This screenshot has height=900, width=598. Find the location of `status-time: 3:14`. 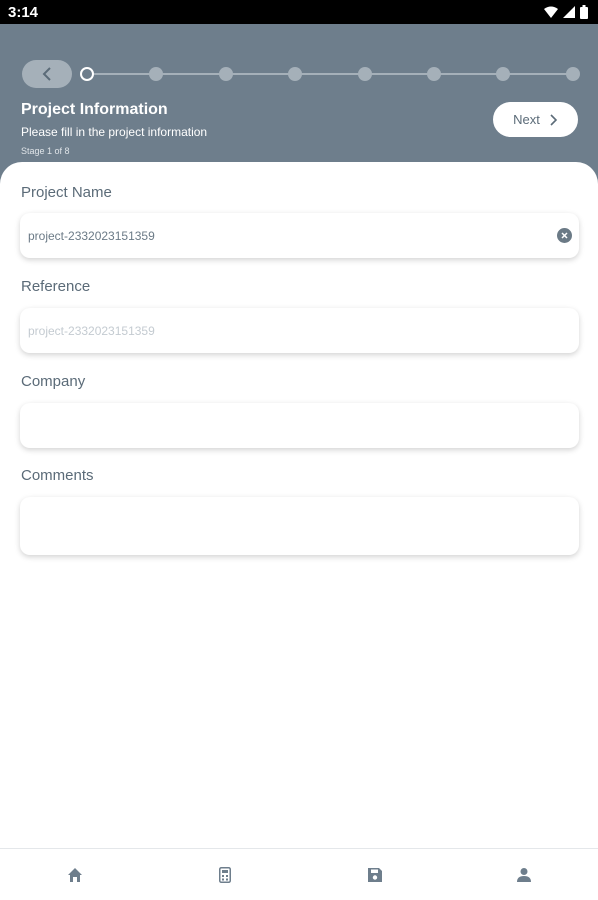

status-time: 3:14 is located at coordinates (23, 12).